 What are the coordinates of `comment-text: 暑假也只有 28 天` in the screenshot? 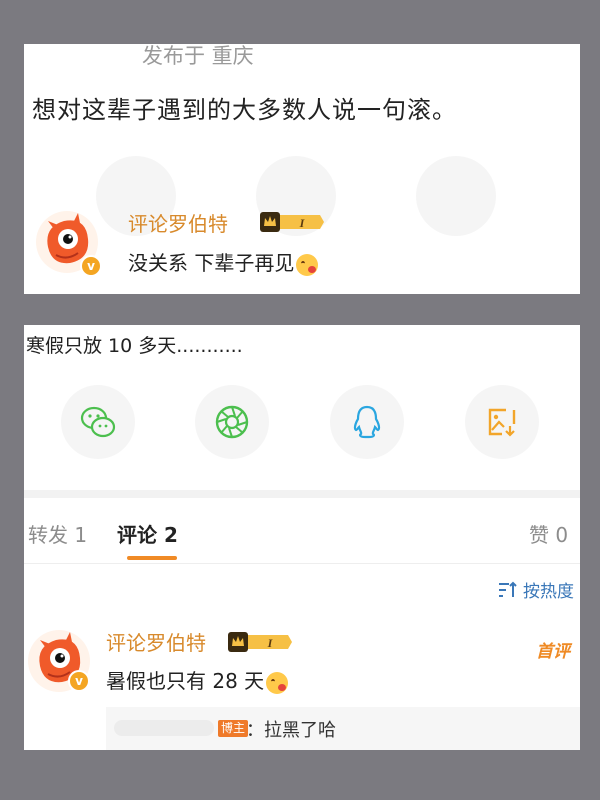 It's located at (197, 679).